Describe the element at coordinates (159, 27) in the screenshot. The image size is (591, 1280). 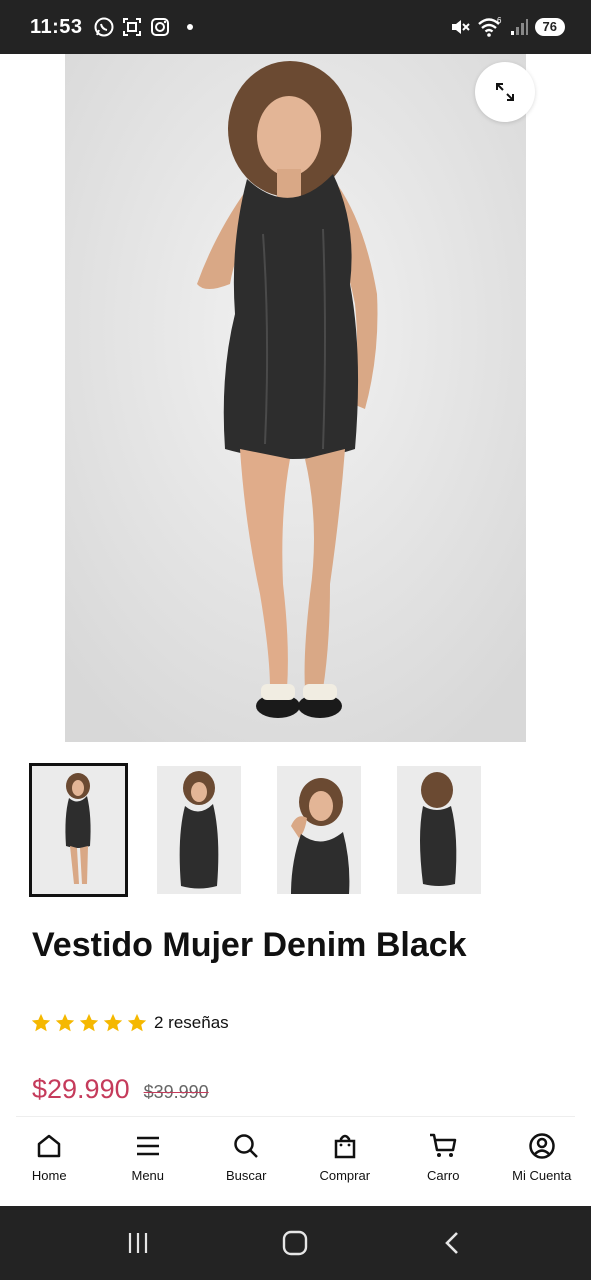
I see `instagram-icon` at that location.